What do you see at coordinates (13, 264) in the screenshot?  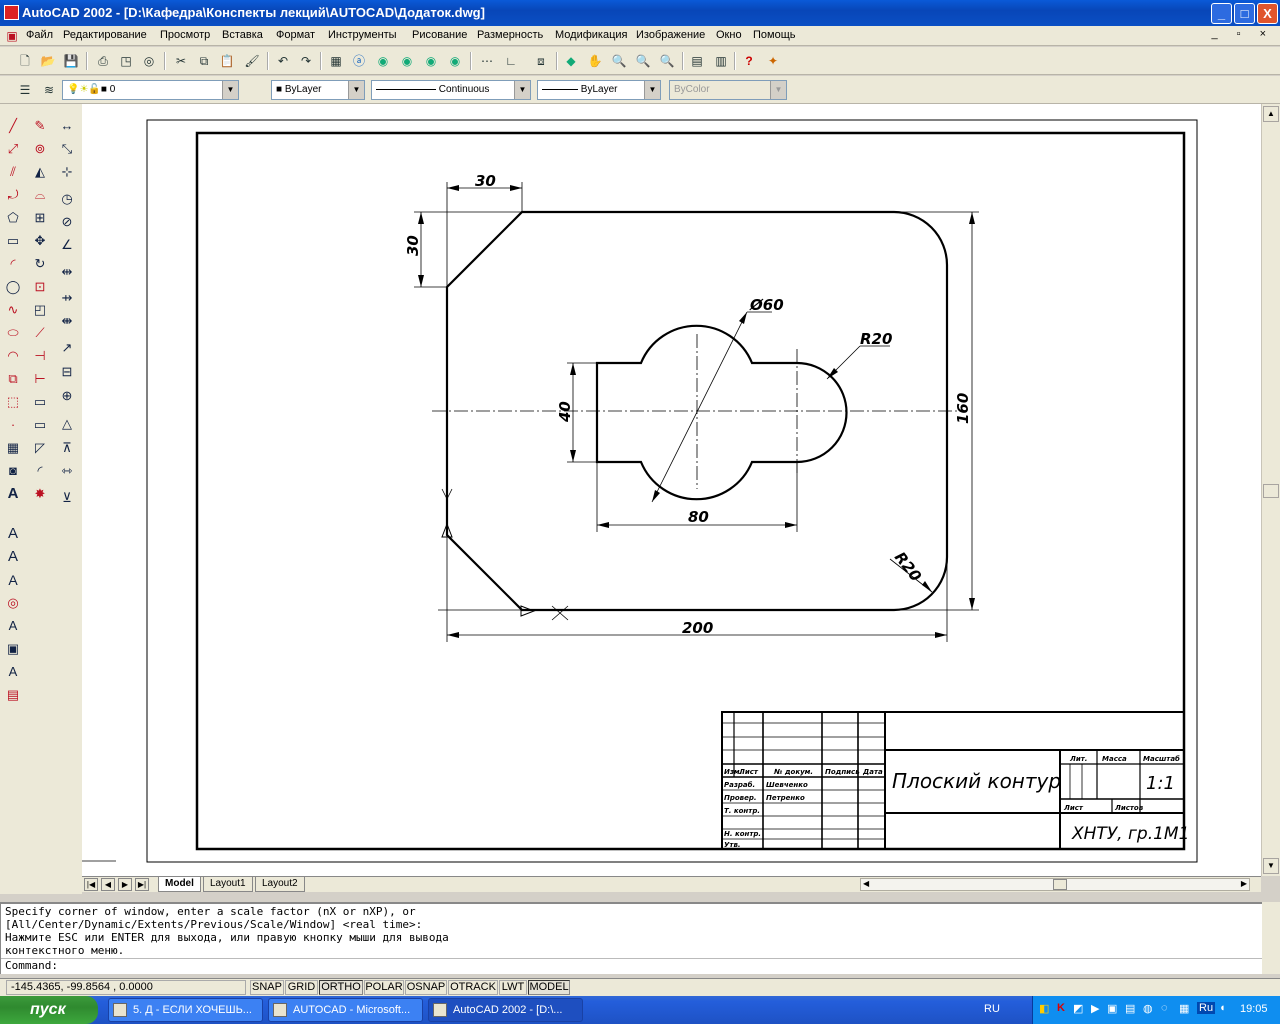 I see `arc-icon: ◜` at bounding box center [13, 264].